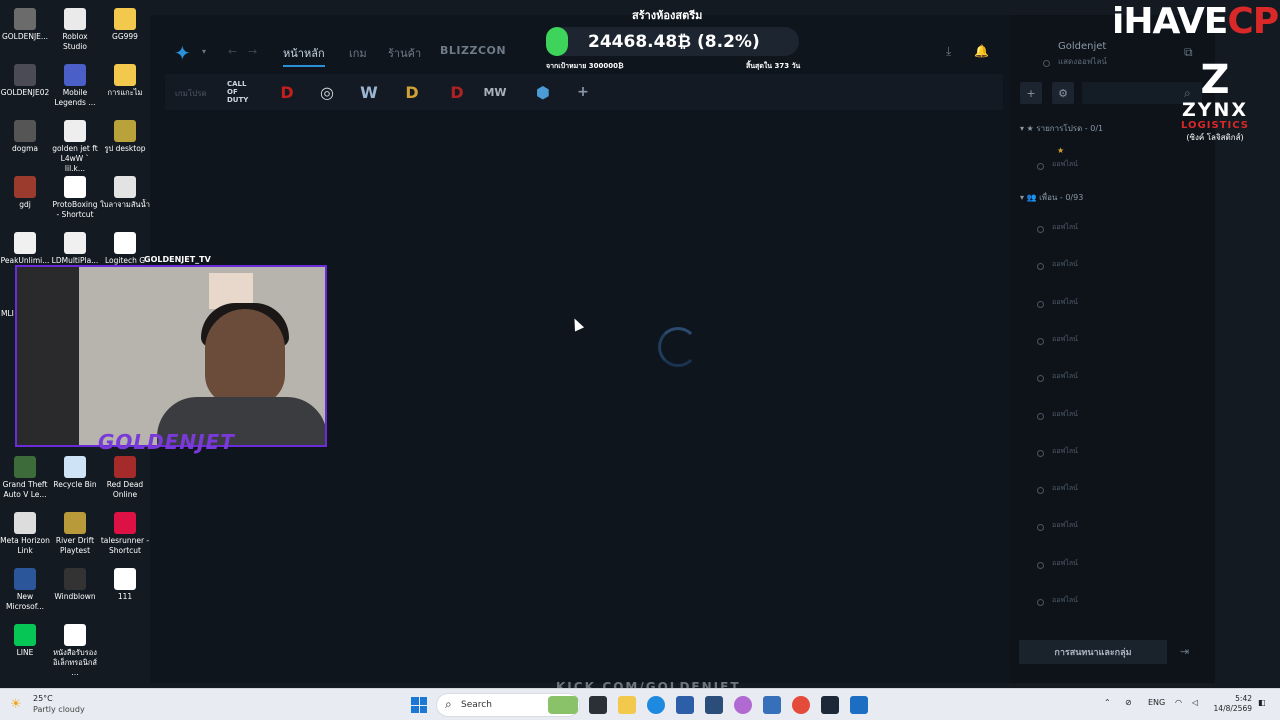  Describe the element at coordinates (1184, 651) in the screenshot. I see `collapse-panel-icon: ⇥` at that location.